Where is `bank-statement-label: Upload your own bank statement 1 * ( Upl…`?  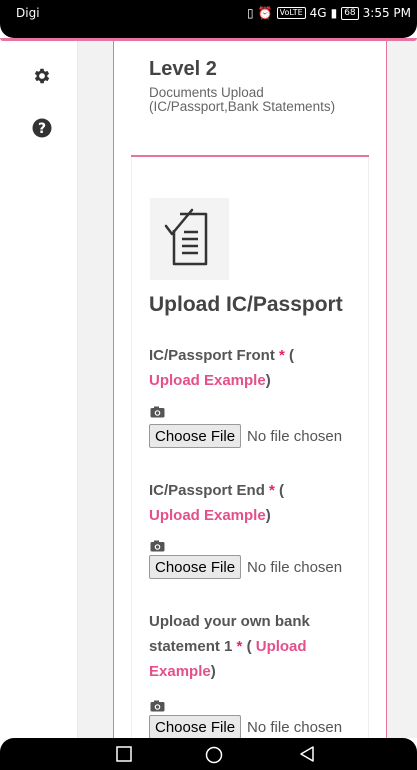 bank-statement-label: Upload your own bank statement 1 * ( Upl… is located at coordinates (249, 646).